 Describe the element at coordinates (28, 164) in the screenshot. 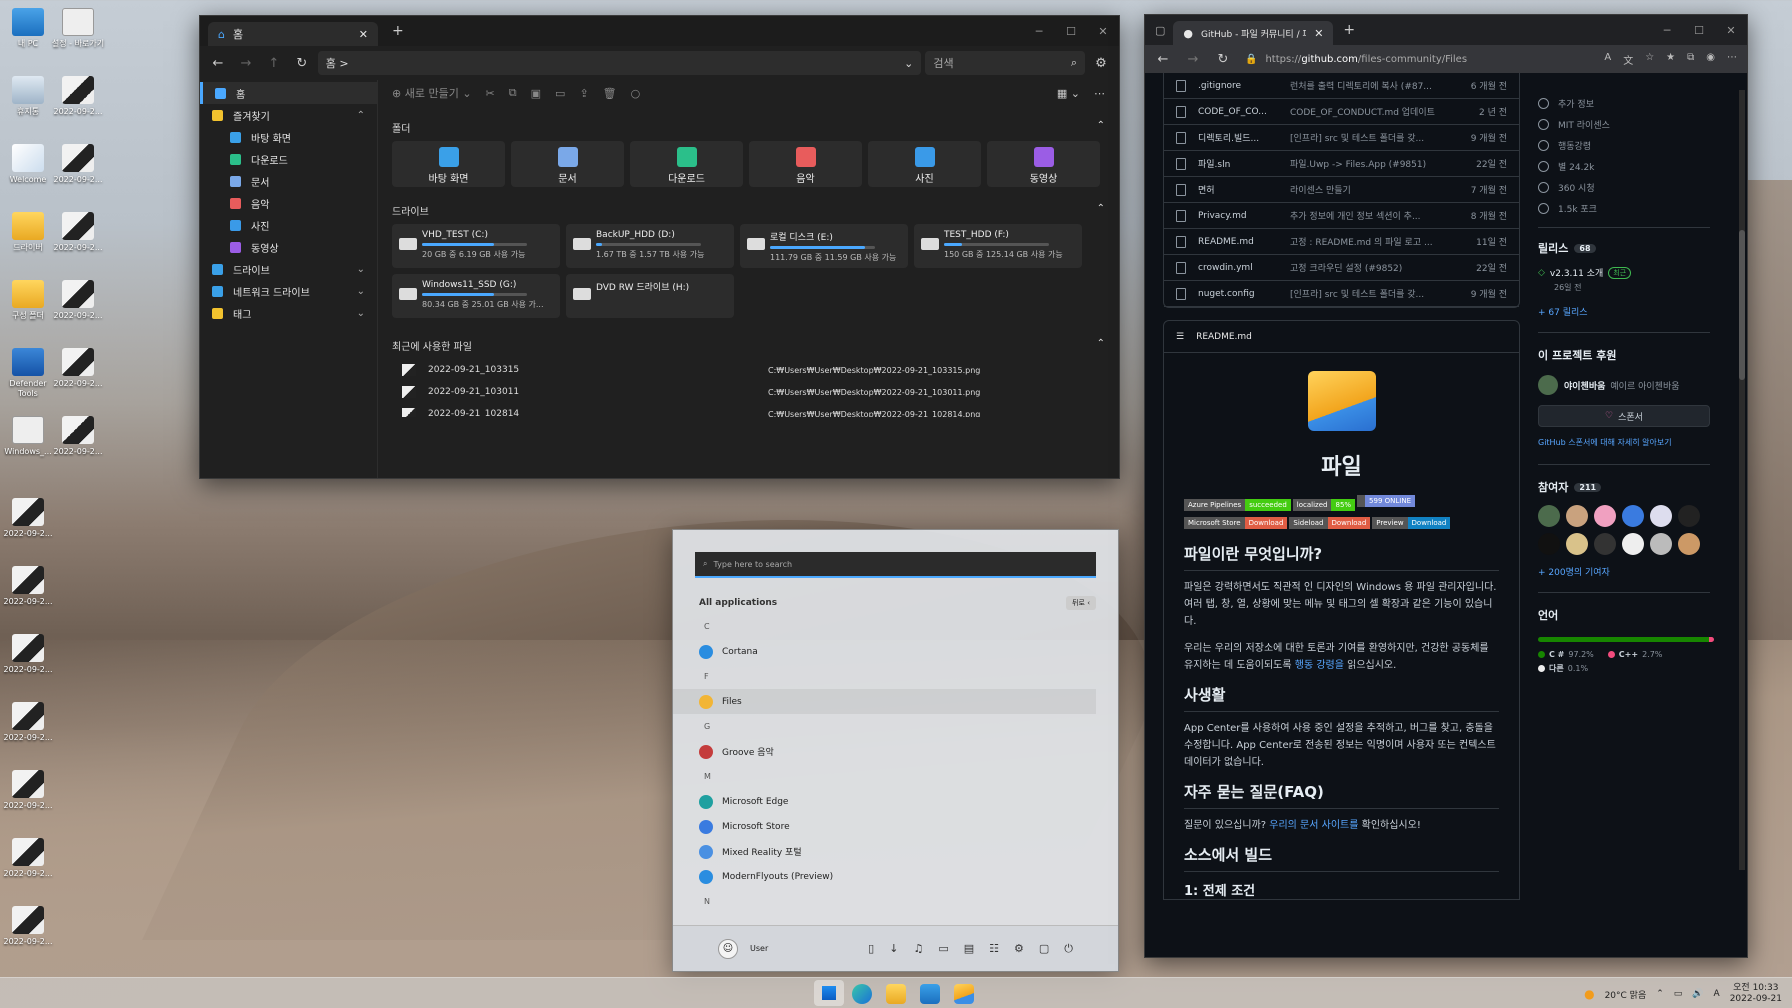

I see `desktop-icon: Welcome` at that location.